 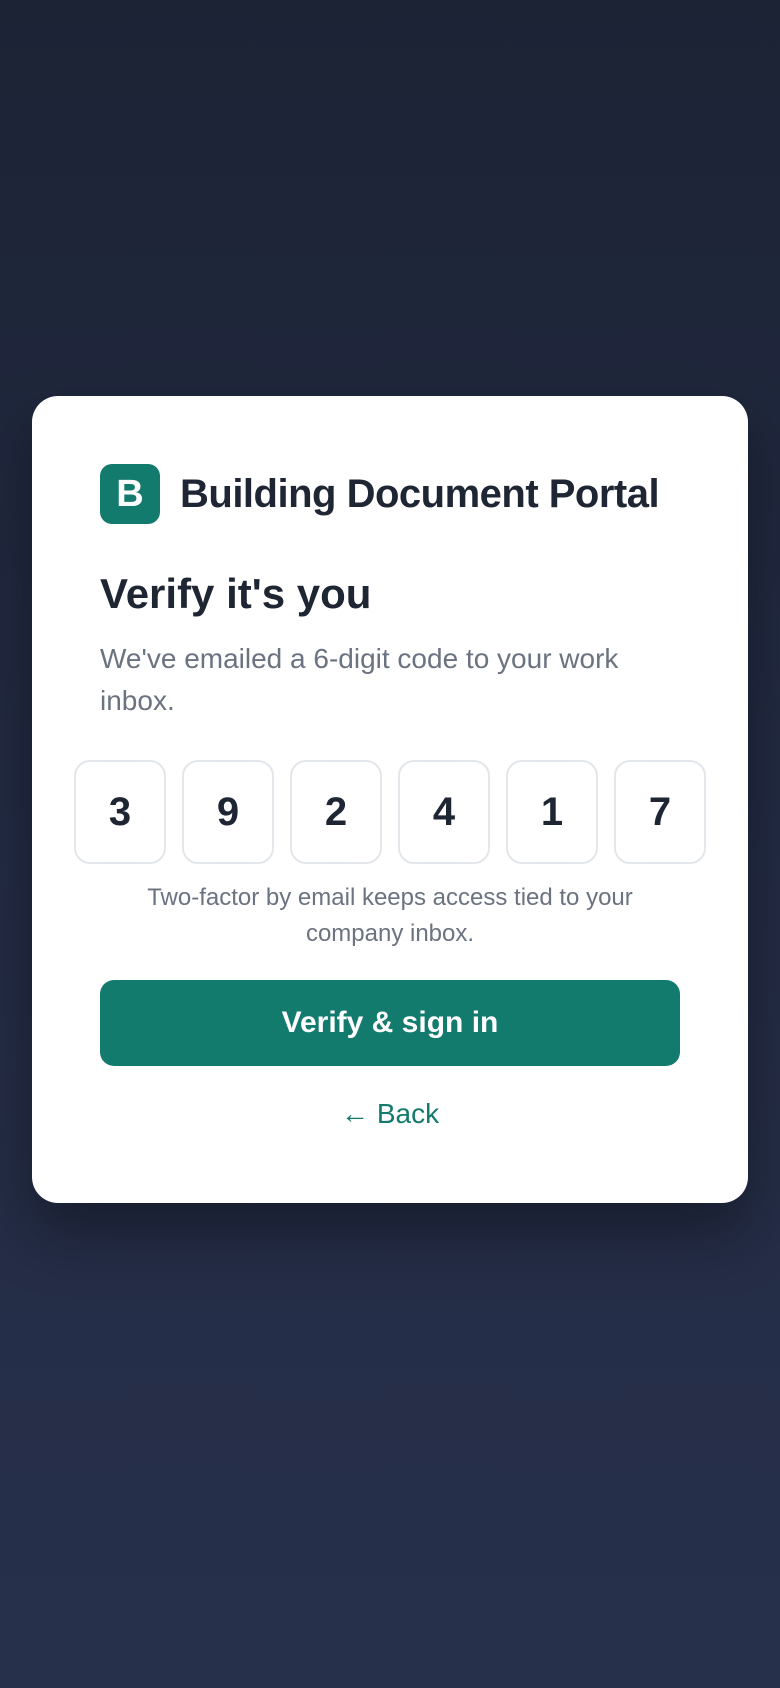 What do you see at coordinates (420, 493) in the screenshot?
I see `brand-name: Building Document Portal` at bounding box center [420, 493].